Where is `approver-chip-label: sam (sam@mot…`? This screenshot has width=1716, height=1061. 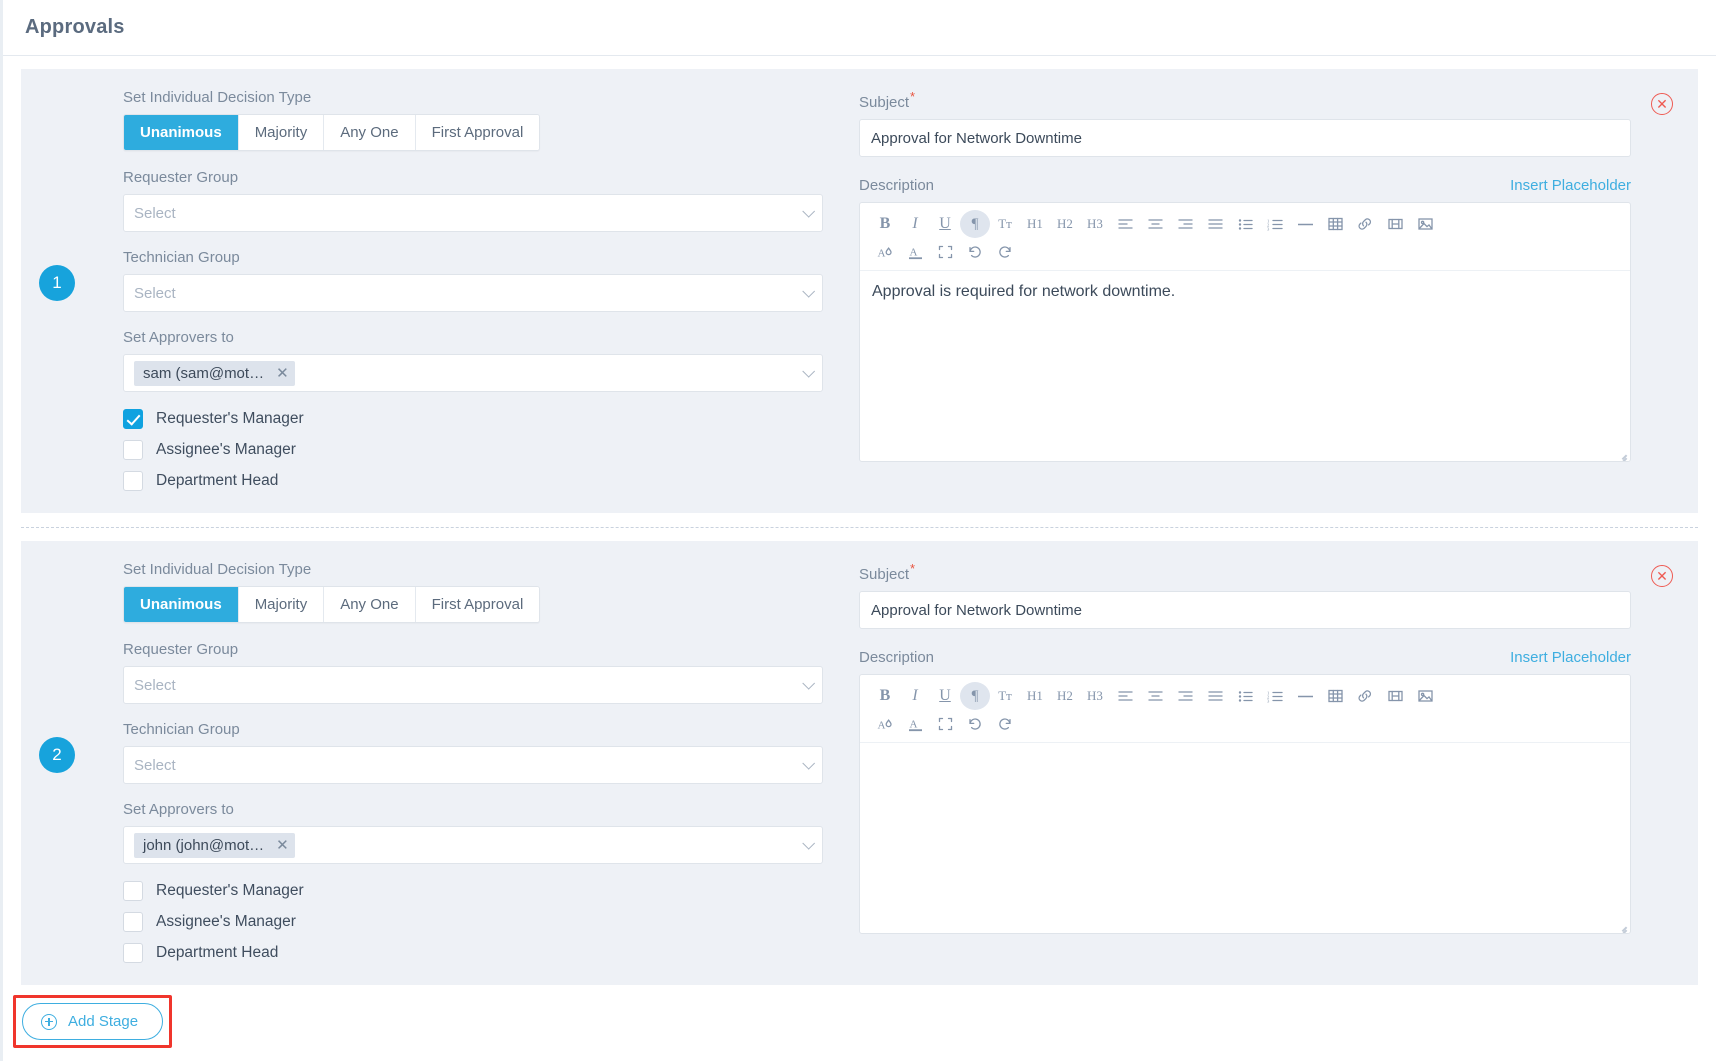 approver-chip-label: sam (sam@mot… is located at coordinates (204, 373).